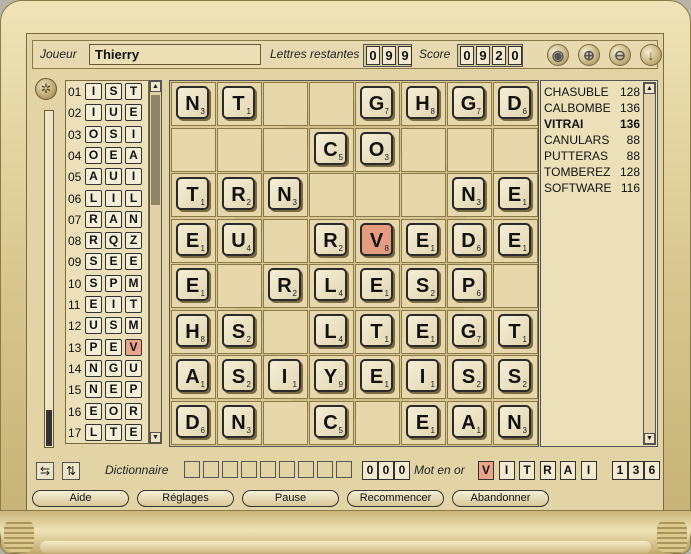 The height and width of the screenshot is (554, 691). I want to click on letter-tile: P6, so click(468, 284).